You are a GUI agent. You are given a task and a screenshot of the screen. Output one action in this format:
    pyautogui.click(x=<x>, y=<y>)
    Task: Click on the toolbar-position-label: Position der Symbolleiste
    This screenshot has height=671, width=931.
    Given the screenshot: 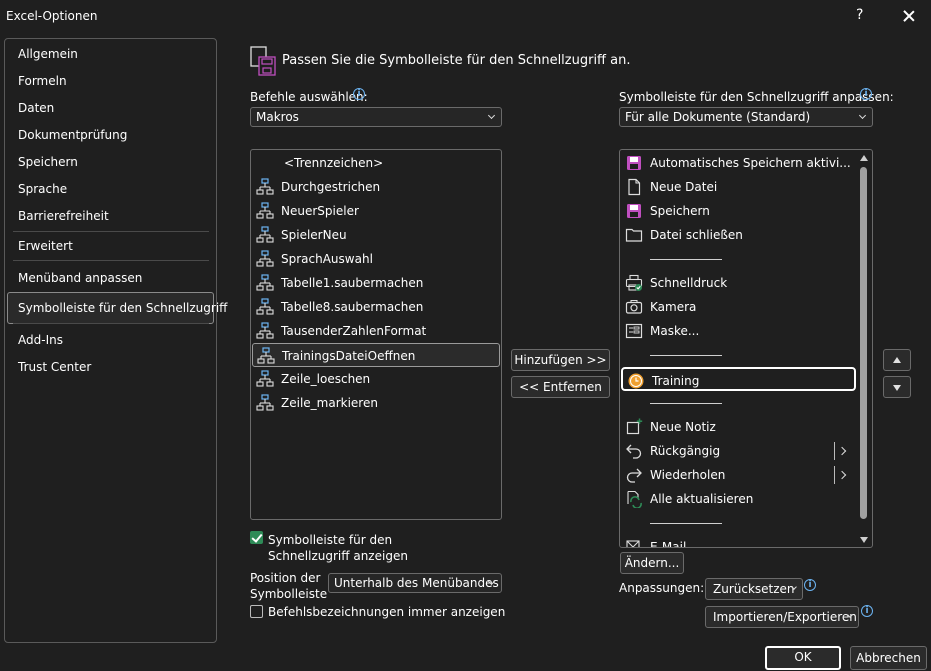 What is the action you would take?
    pyautogui.click(x=289, y=586)
    